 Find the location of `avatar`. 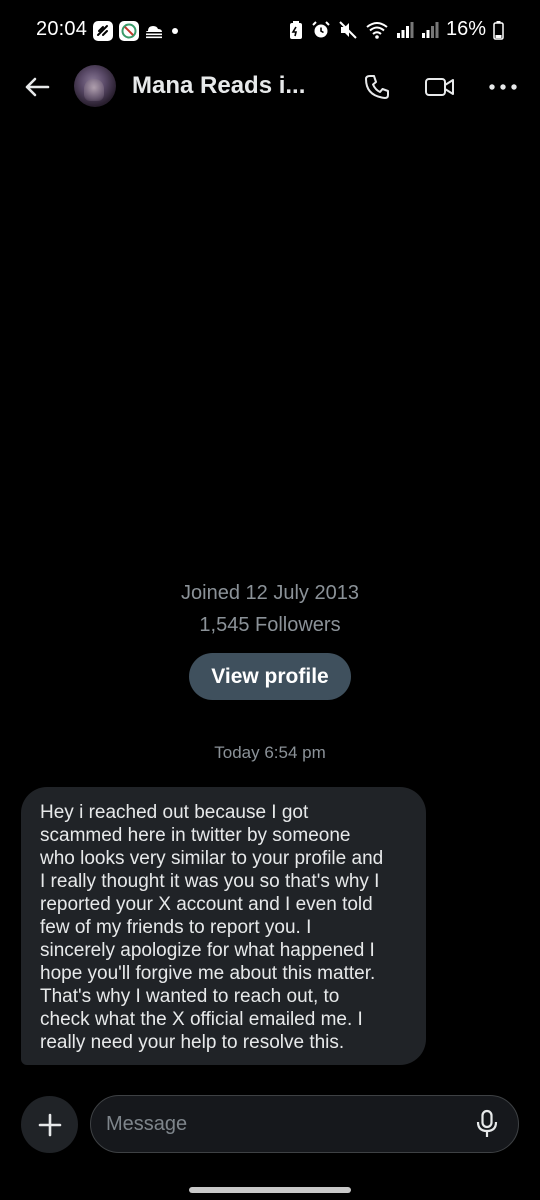

avatar is located at coordinates (95, 86).